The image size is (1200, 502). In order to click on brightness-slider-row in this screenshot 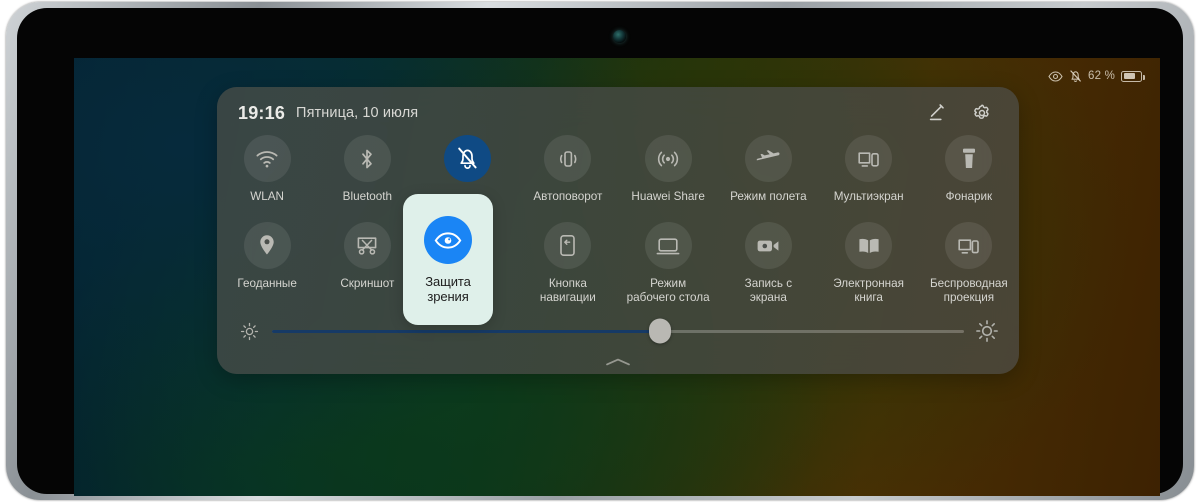, I will do `click(618, 331)`.